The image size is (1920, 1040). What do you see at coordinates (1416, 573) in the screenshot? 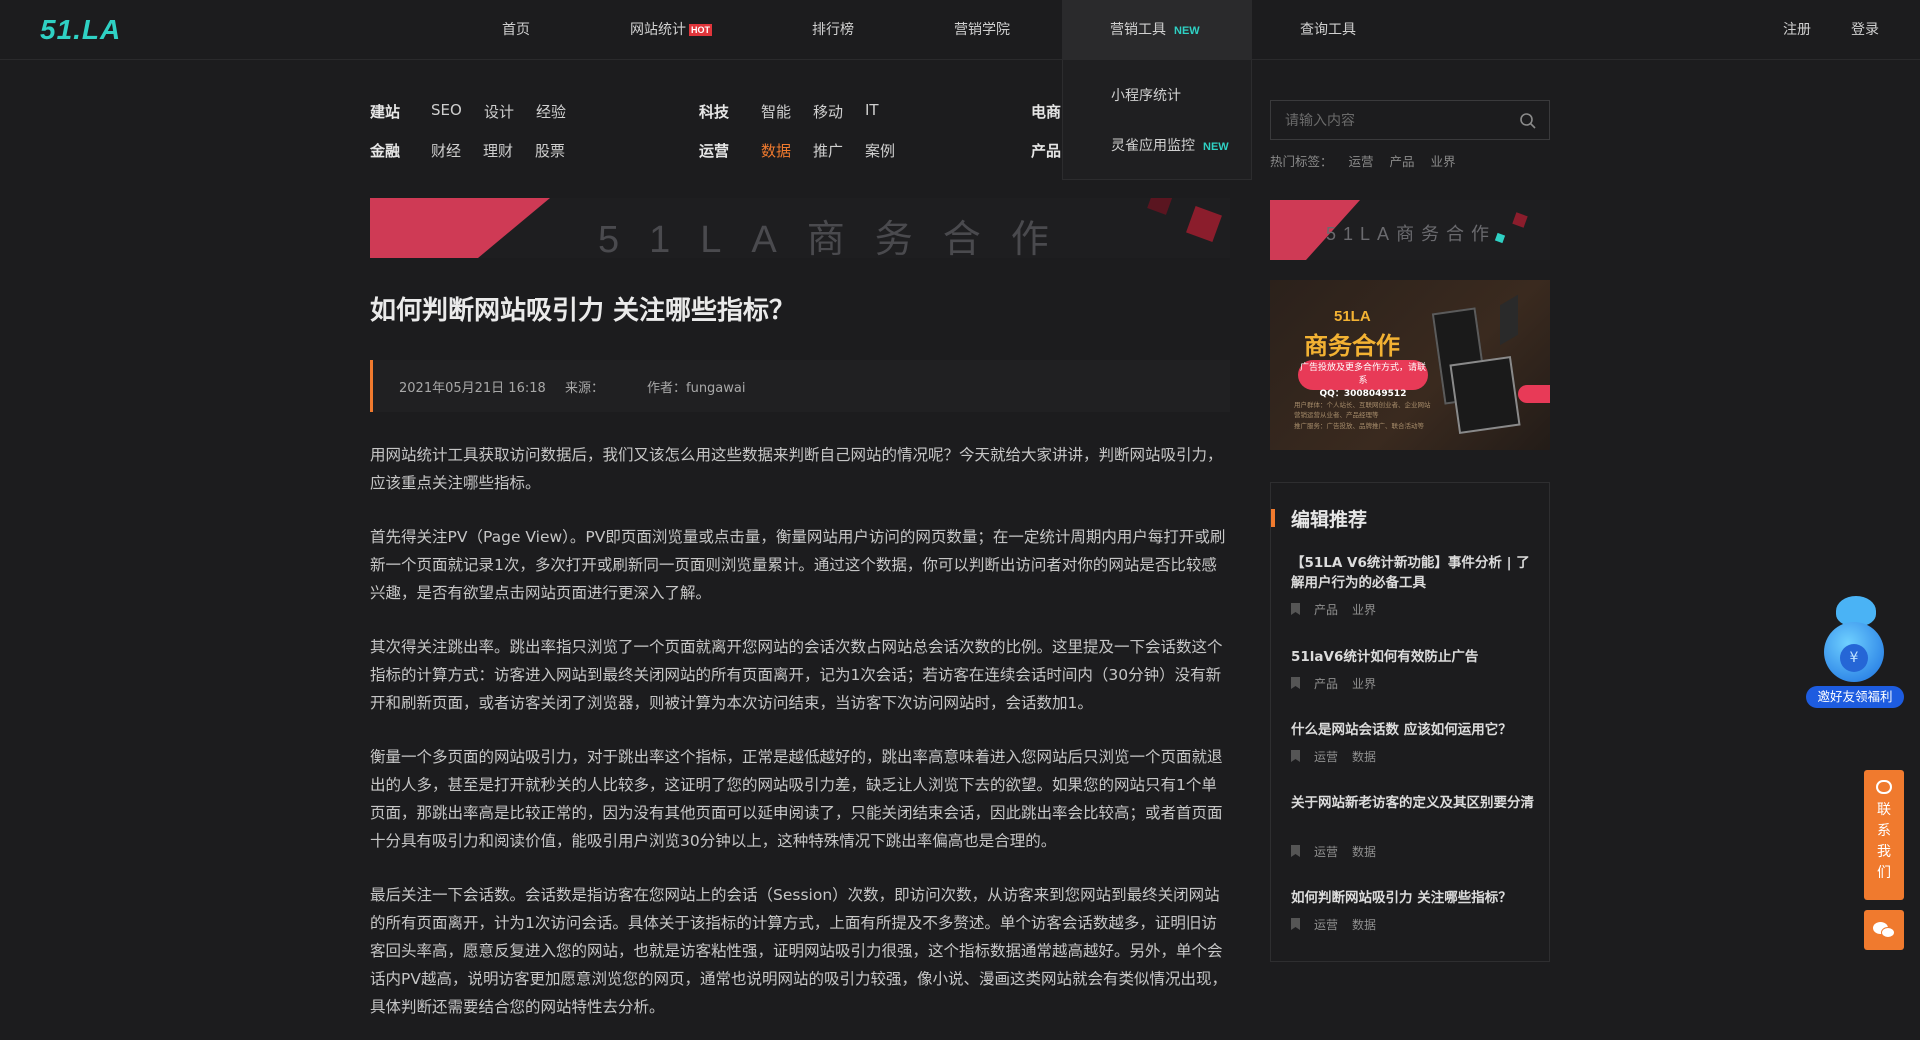
I see `pick-title: 【51LA V6统计新功能】事件分析 | 了解用户行为的必备工具` at bounding box center [1416, 573].